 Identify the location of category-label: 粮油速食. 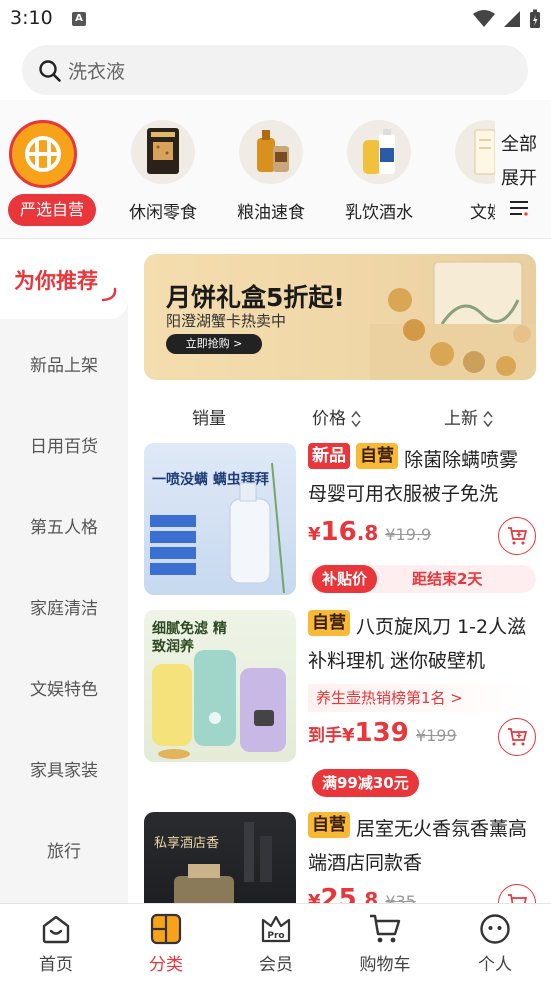
(271, 213).